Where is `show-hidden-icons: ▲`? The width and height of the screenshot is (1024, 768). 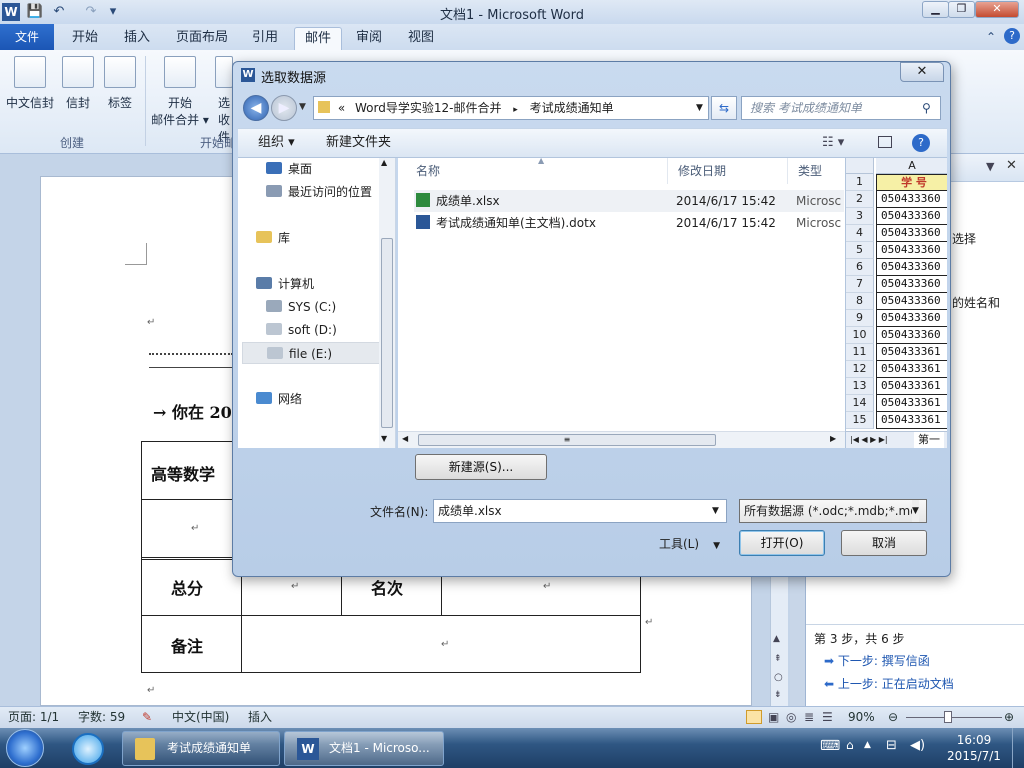 show-hidden-icons: ▲ is located at coordinates (867, 745).